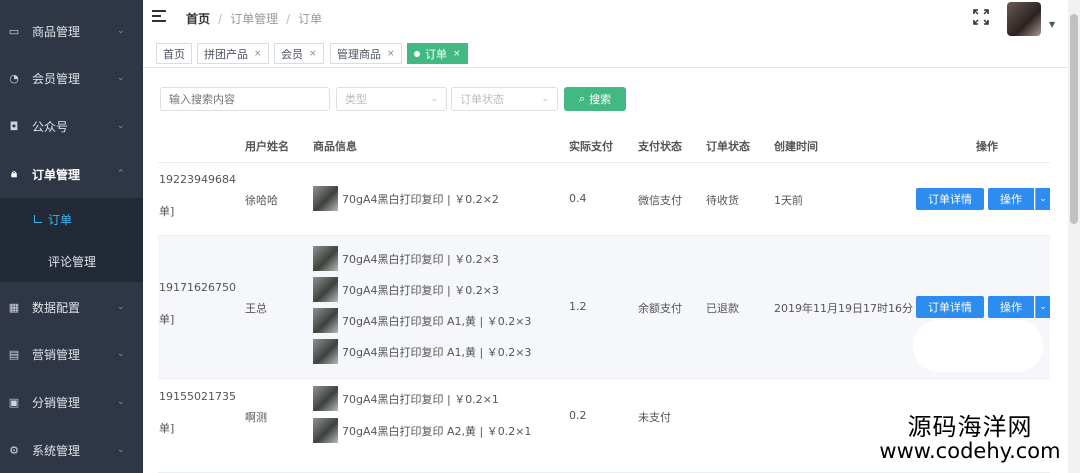  I want to click on gear-icon: ⚙, so click(14, 450).